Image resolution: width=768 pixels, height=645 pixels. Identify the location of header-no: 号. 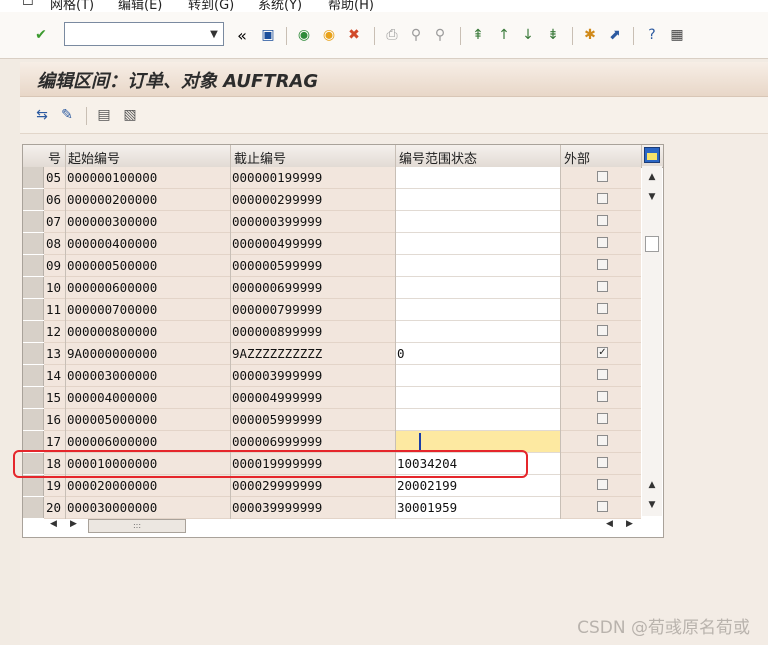
(54, 157).